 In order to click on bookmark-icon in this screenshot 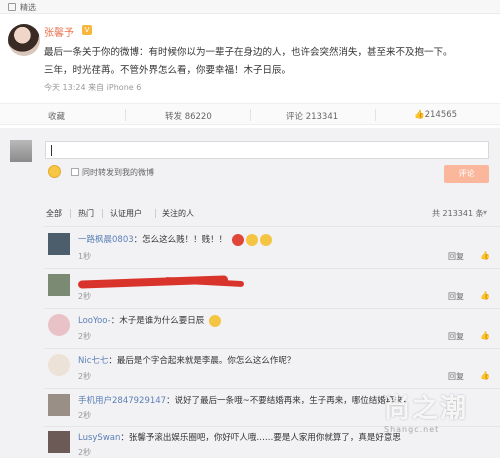, I will do `click(12, 7)`.